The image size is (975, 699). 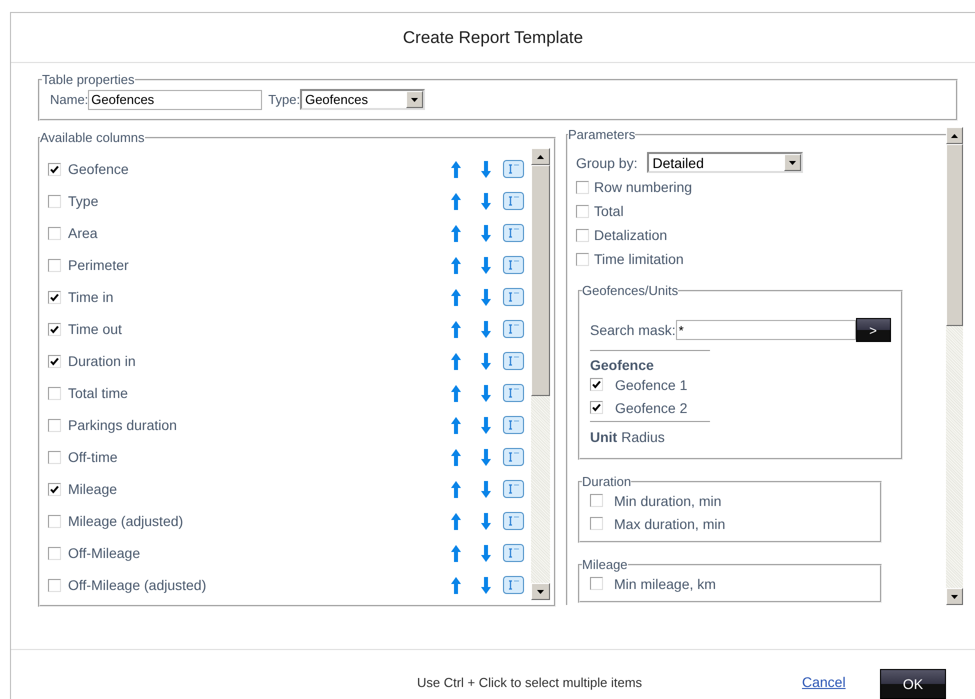 I want to click on checkbox-label: Duration in, so click(x=102, y=361).